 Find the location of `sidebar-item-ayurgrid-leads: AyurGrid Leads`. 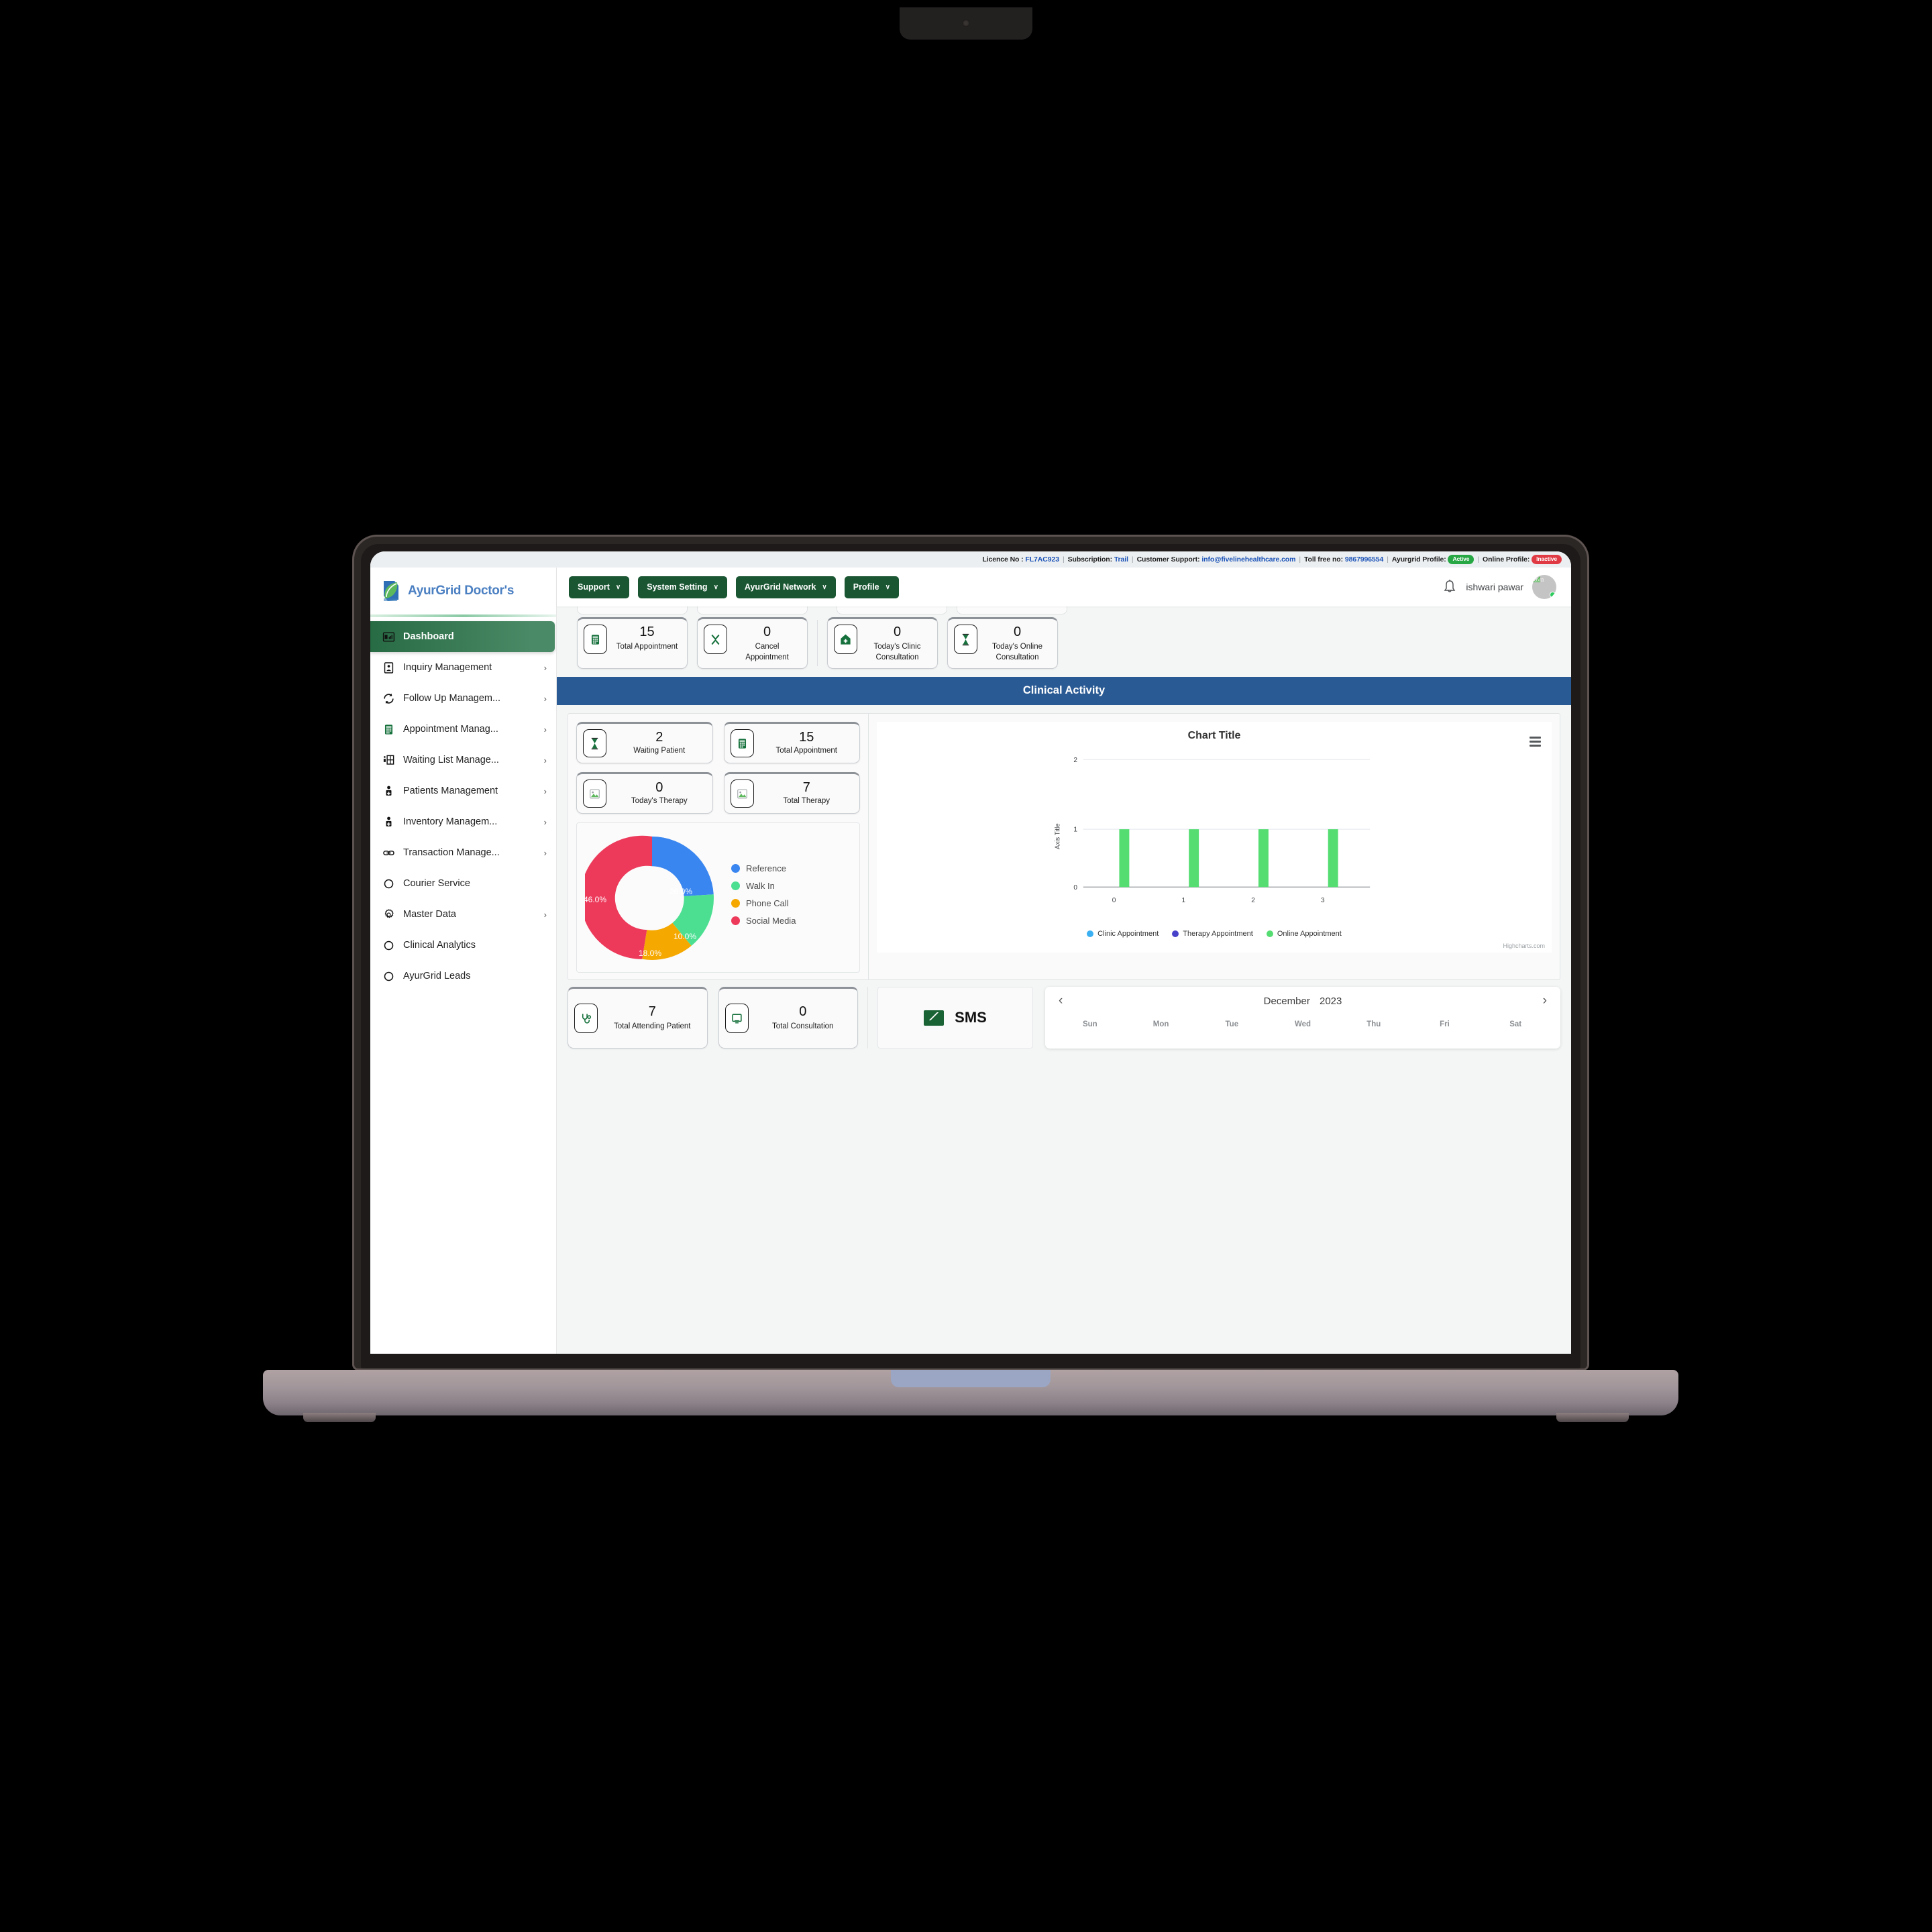

sidebar-item-ayurgrid-leads: AyurGrid Leads is located at coordinates (463, 976).